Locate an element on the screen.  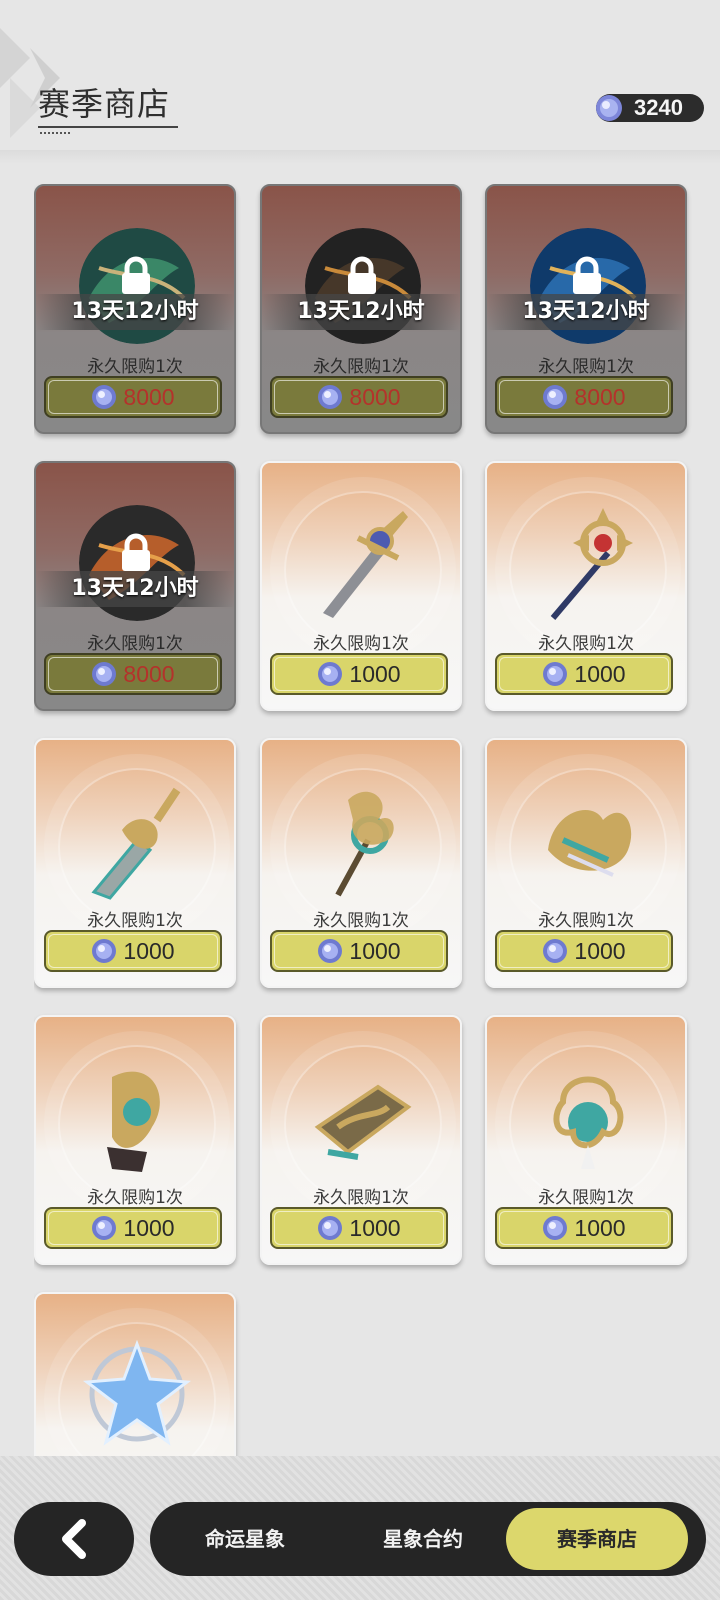
tab-bar: 命运星象 星象合约 赛季商店 is located at coordinates (428, 1539).